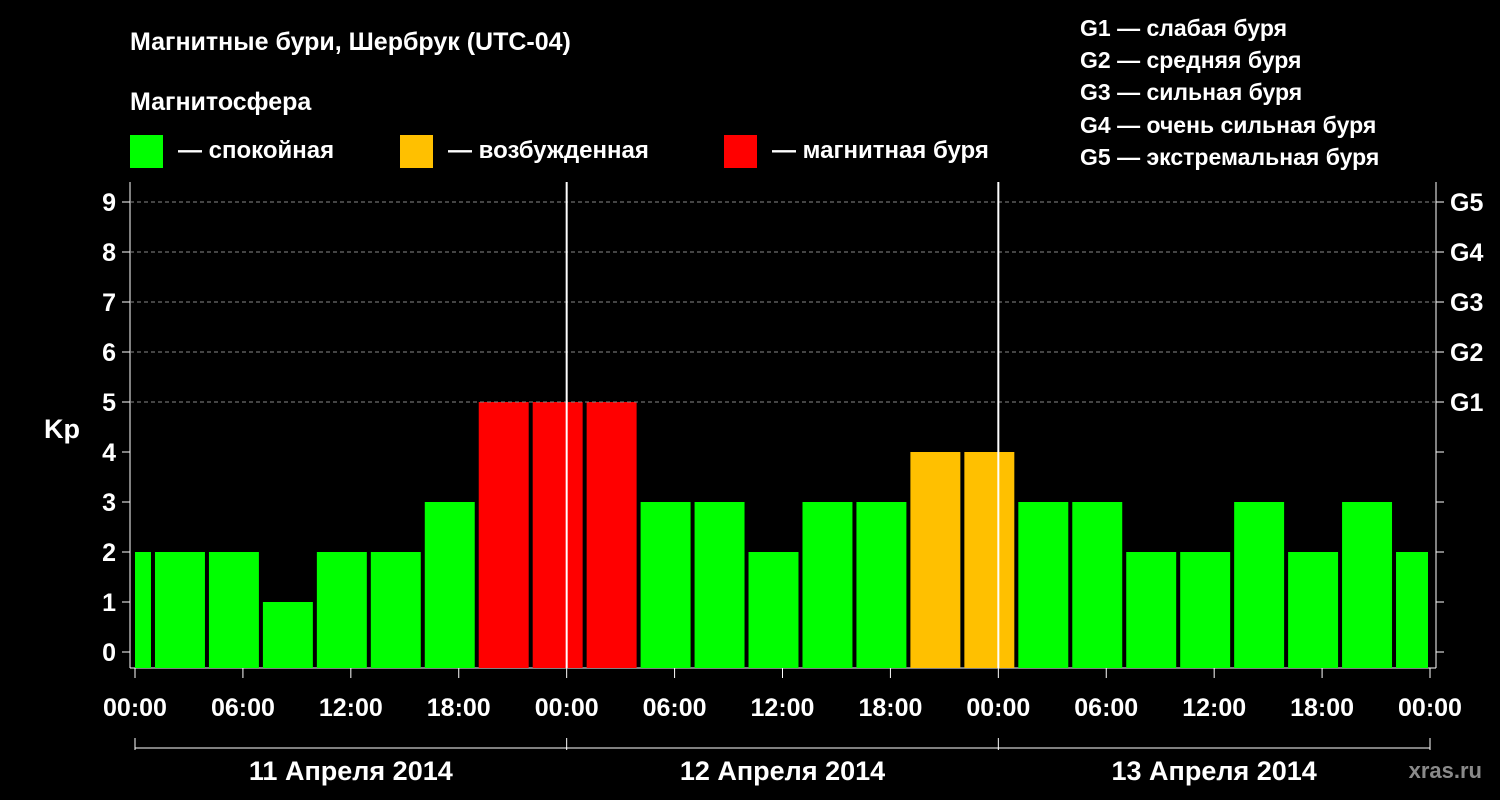 This screenshot has width=1500, height=800. I want to click on g-level-label: G5, so click(1466, 203).